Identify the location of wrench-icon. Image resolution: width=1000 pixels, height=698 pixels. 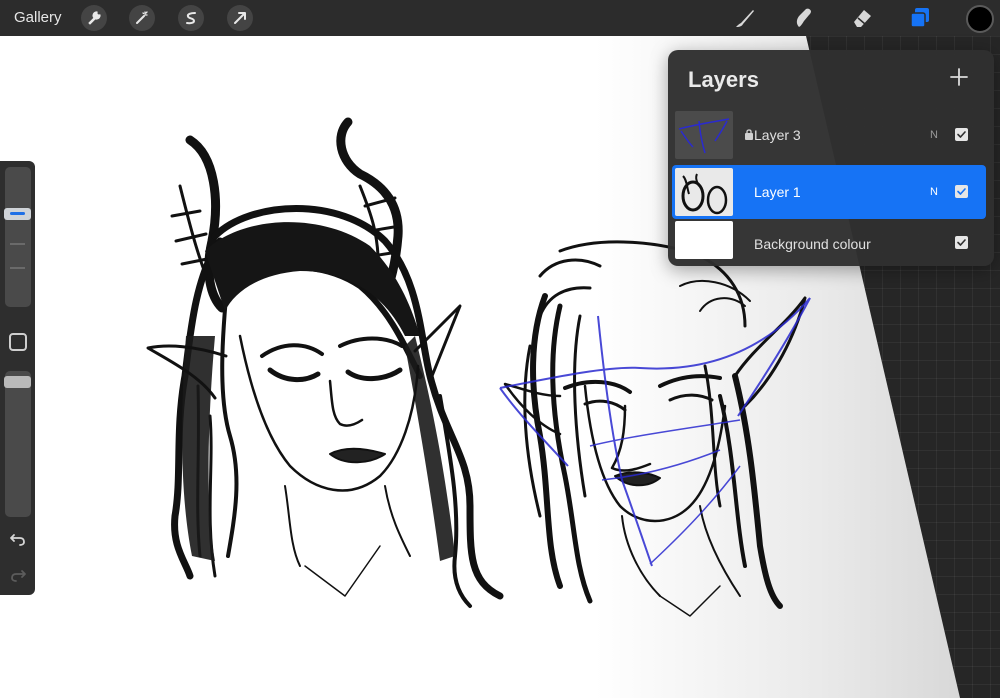
(94, 18).